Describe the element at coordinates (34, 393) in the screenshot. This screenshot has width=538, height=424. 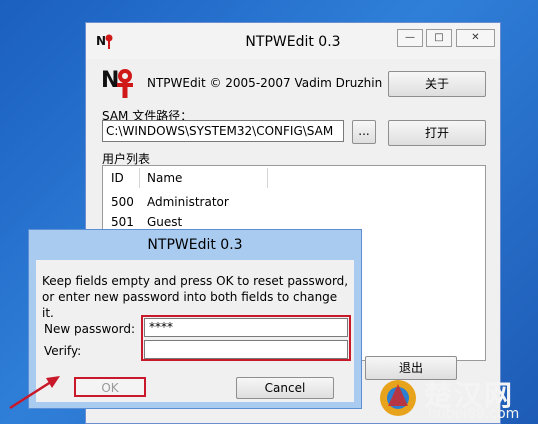
I see `annotation-arrow-icon` at that location.